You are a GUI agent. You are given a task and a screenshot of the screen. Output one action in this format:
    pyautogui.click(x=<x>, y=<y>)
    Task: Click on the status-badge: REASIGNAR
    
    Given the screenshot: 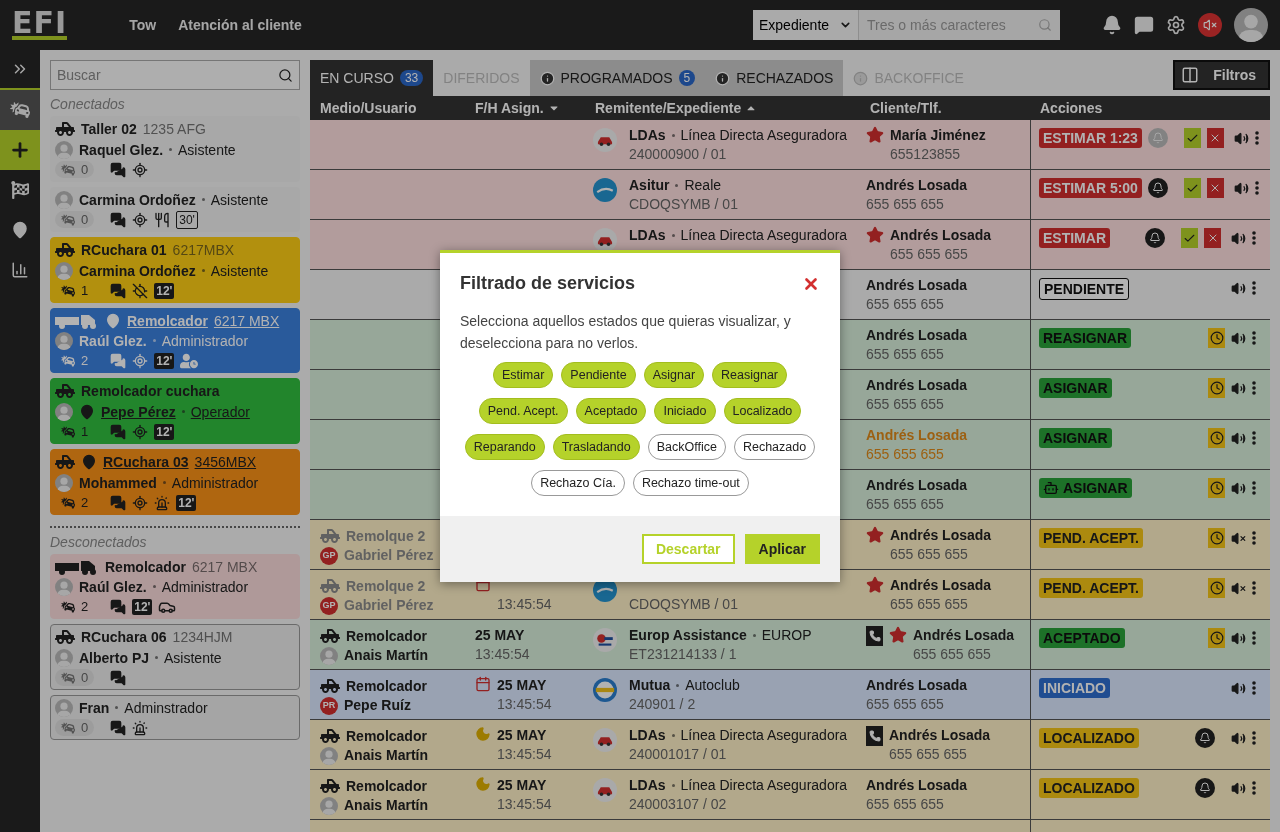 What is the action you would take?
    pyautogui.click(x=1085, y=338)
    